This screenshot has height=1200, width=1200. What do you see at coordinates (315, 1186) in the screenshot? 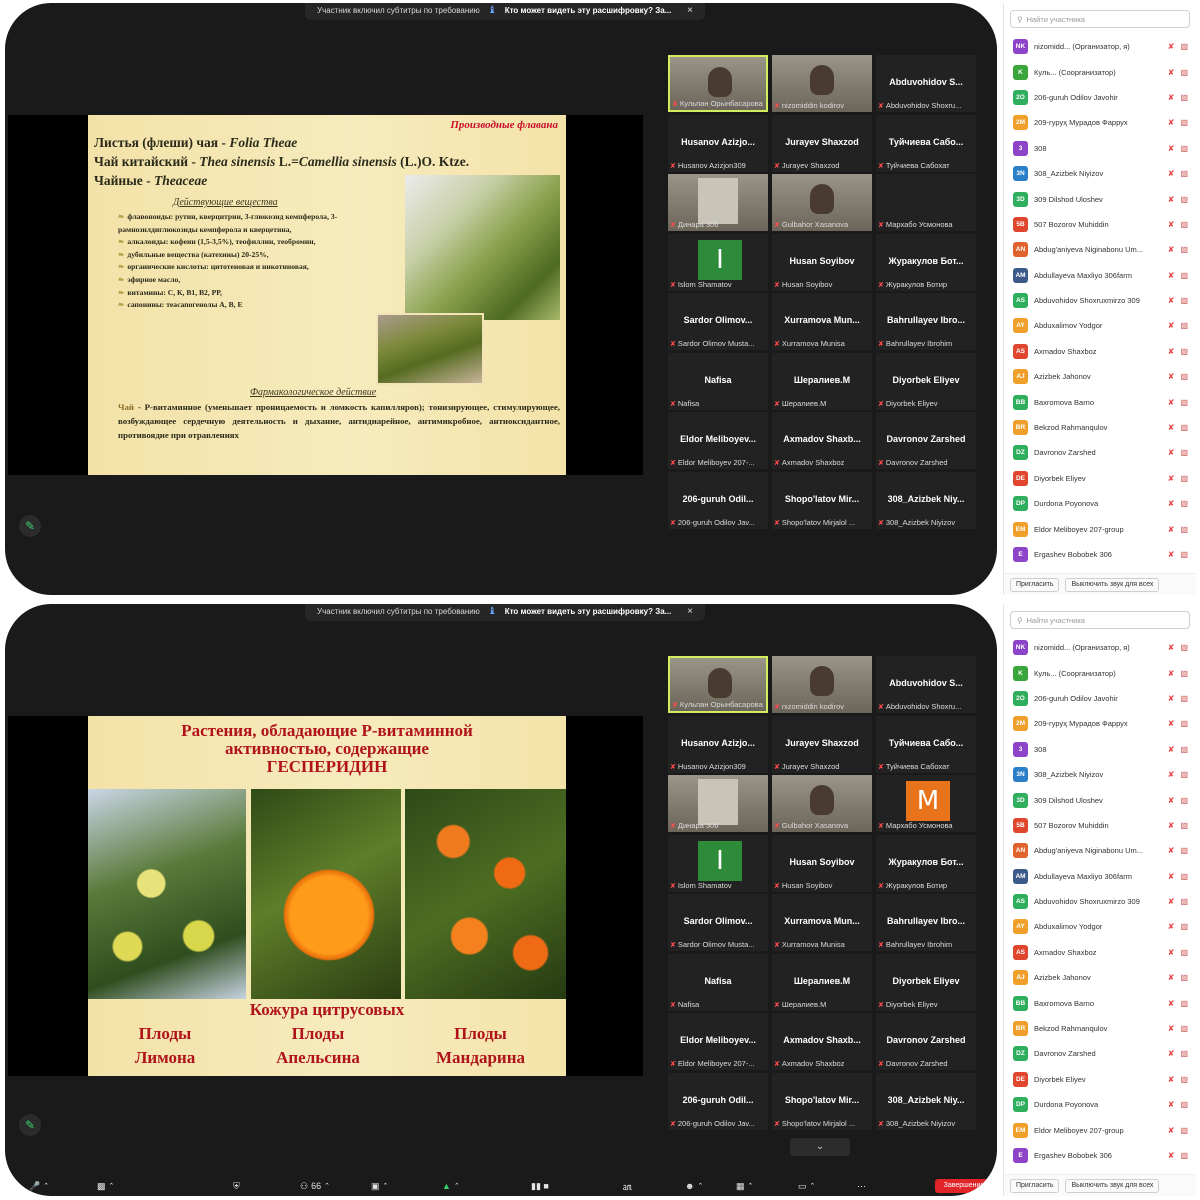
I see `participants-button: ⚇ 66 ⌃` at bounding box center [315, 1186].